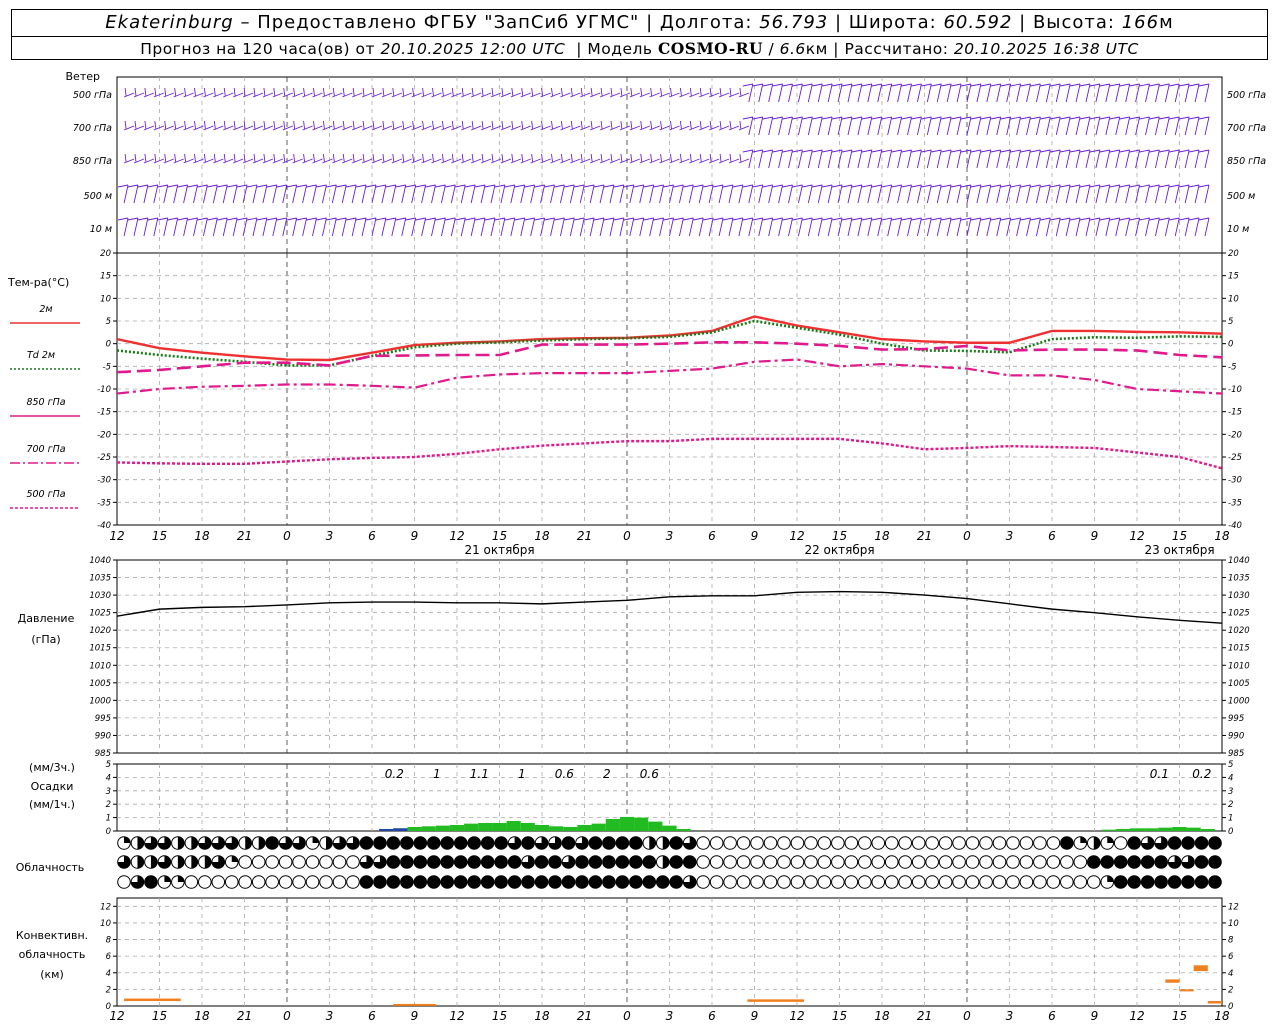 The height and width of the screenshot is (1024, 1280). Describe the element at coordinates (108, 345) in the screenshot. I see `y-tick-label: 0` at that location.